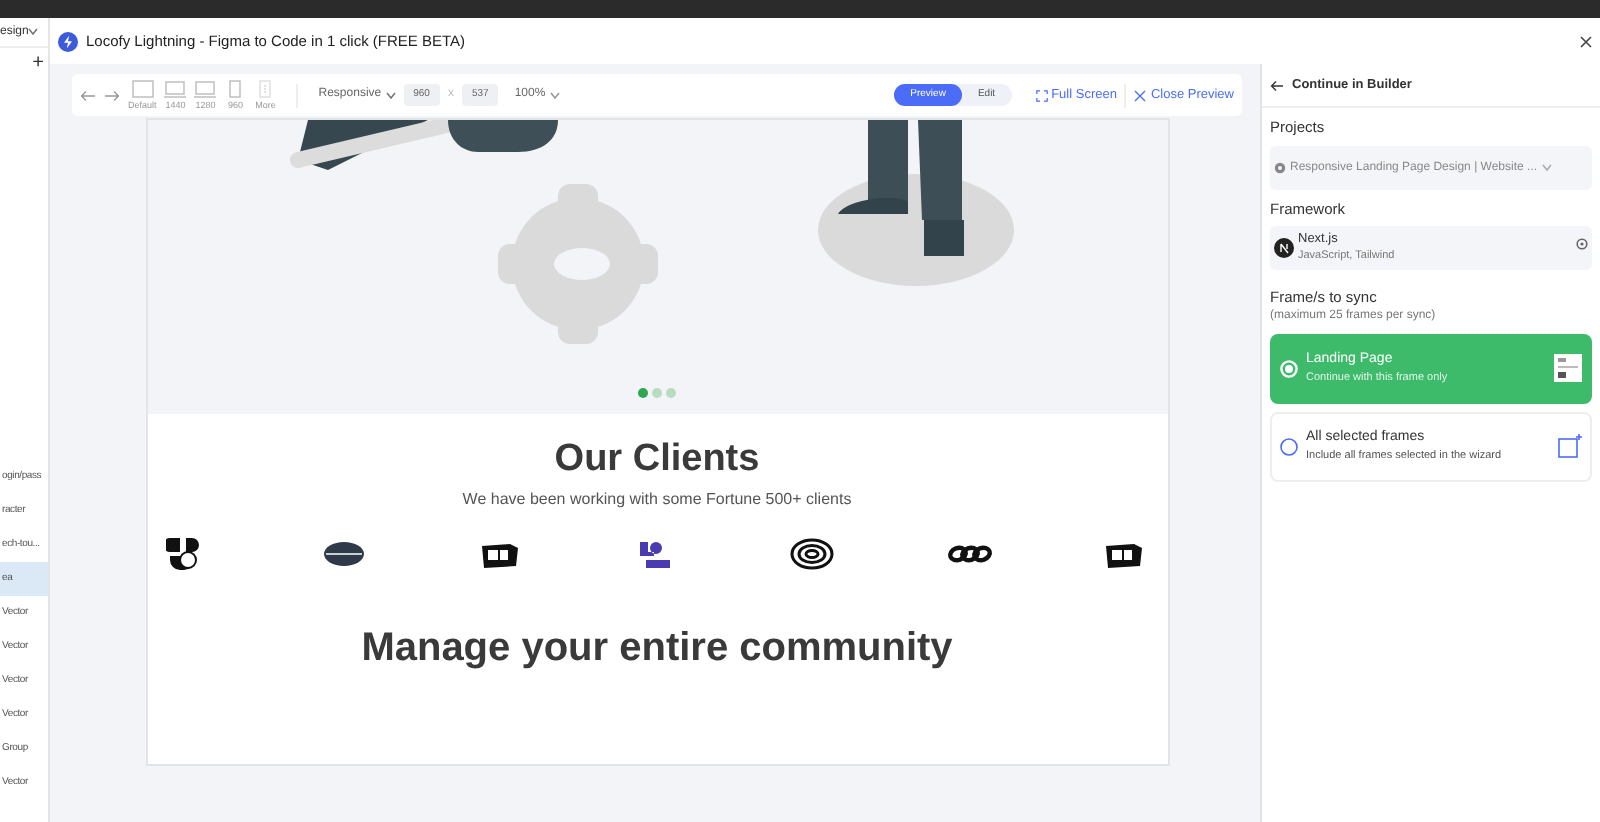  Describe the element at coordinates (1568, 368) in the screenshot. I see `frame-thumbnail` at that location.